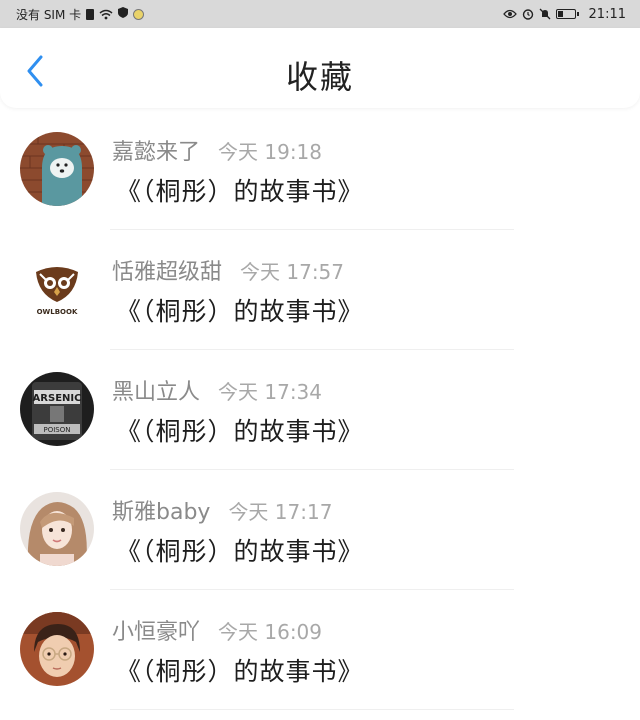 The width and height of the screenshot is (640, 720). I want to click on status-bar-right: 21:11, so click(564, 14).